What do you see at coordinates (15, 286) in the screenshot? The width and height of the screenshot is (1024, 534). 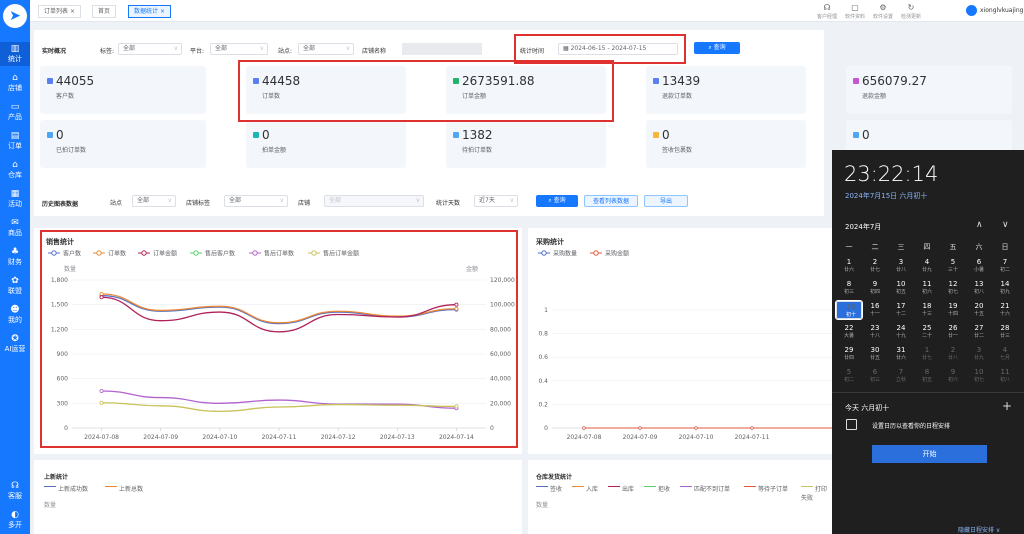 I see `sidebar-item-8: ✿ 联盟` at bounding box center [15, 286].